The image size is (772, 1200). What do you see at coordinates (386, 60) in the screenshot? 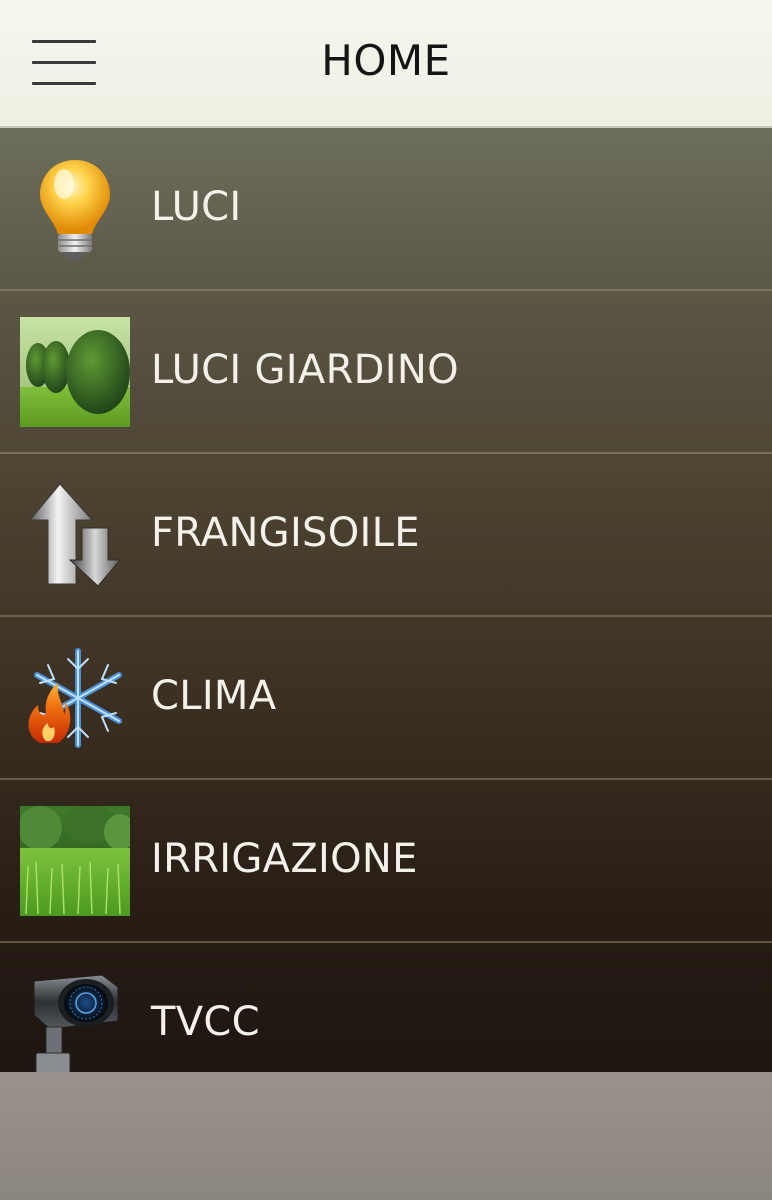
I see `page-title: HOME` at bounding box center [386, 60].